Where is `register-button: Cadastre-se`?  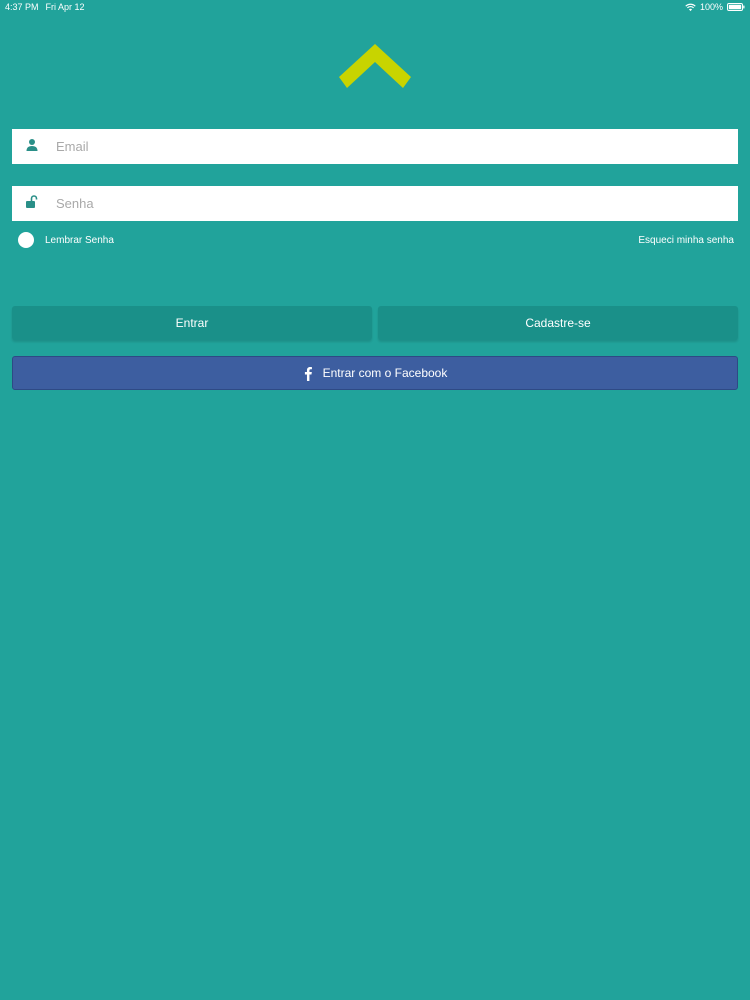
register-button: Cadastre-se is located at coordinates (558, 323).